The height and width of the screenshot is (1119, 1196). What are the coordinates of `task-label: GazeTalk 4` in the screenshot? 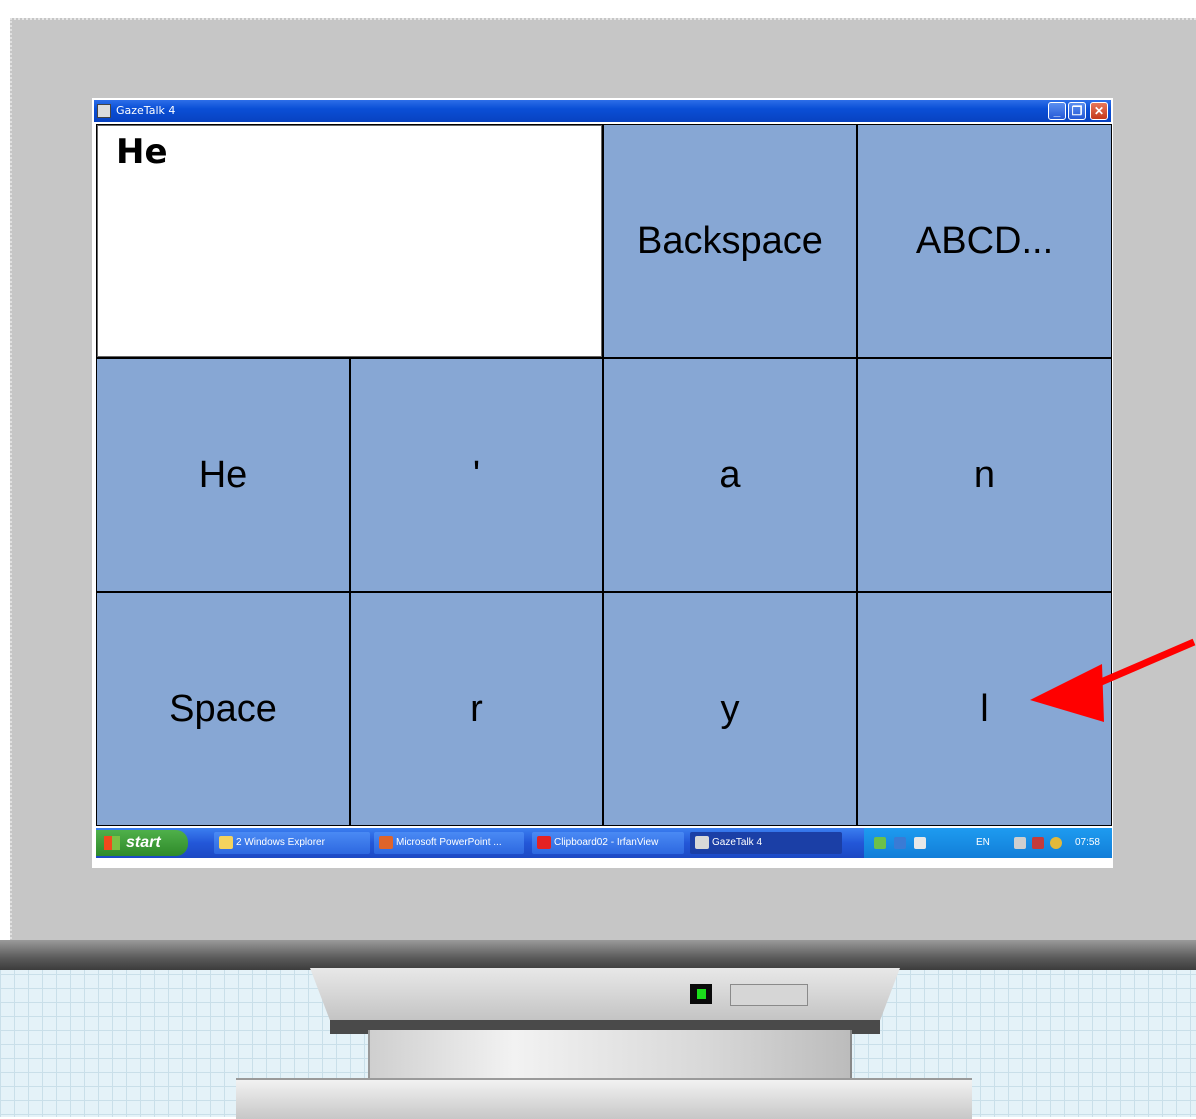 It's located at (737, 842).